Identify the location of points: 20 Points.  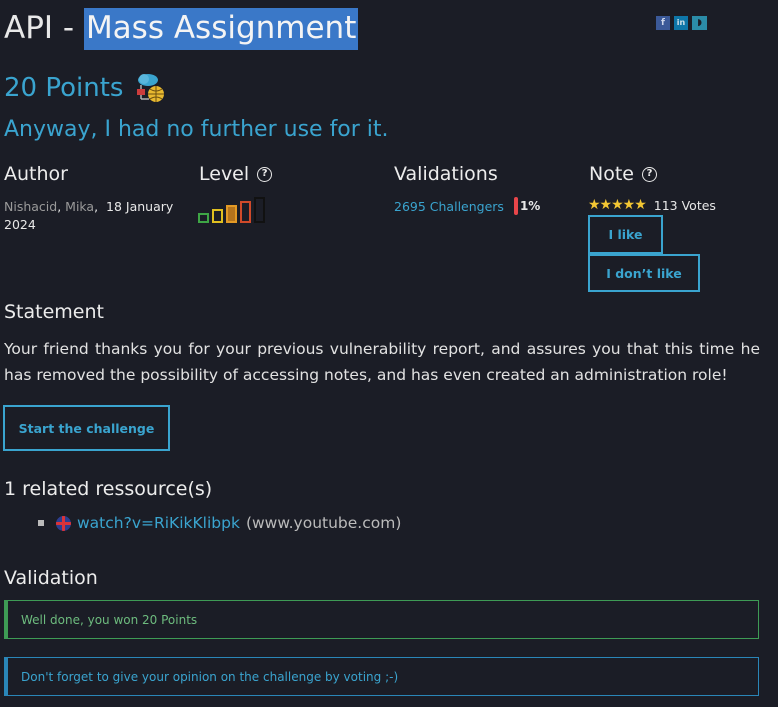
(85, 88).